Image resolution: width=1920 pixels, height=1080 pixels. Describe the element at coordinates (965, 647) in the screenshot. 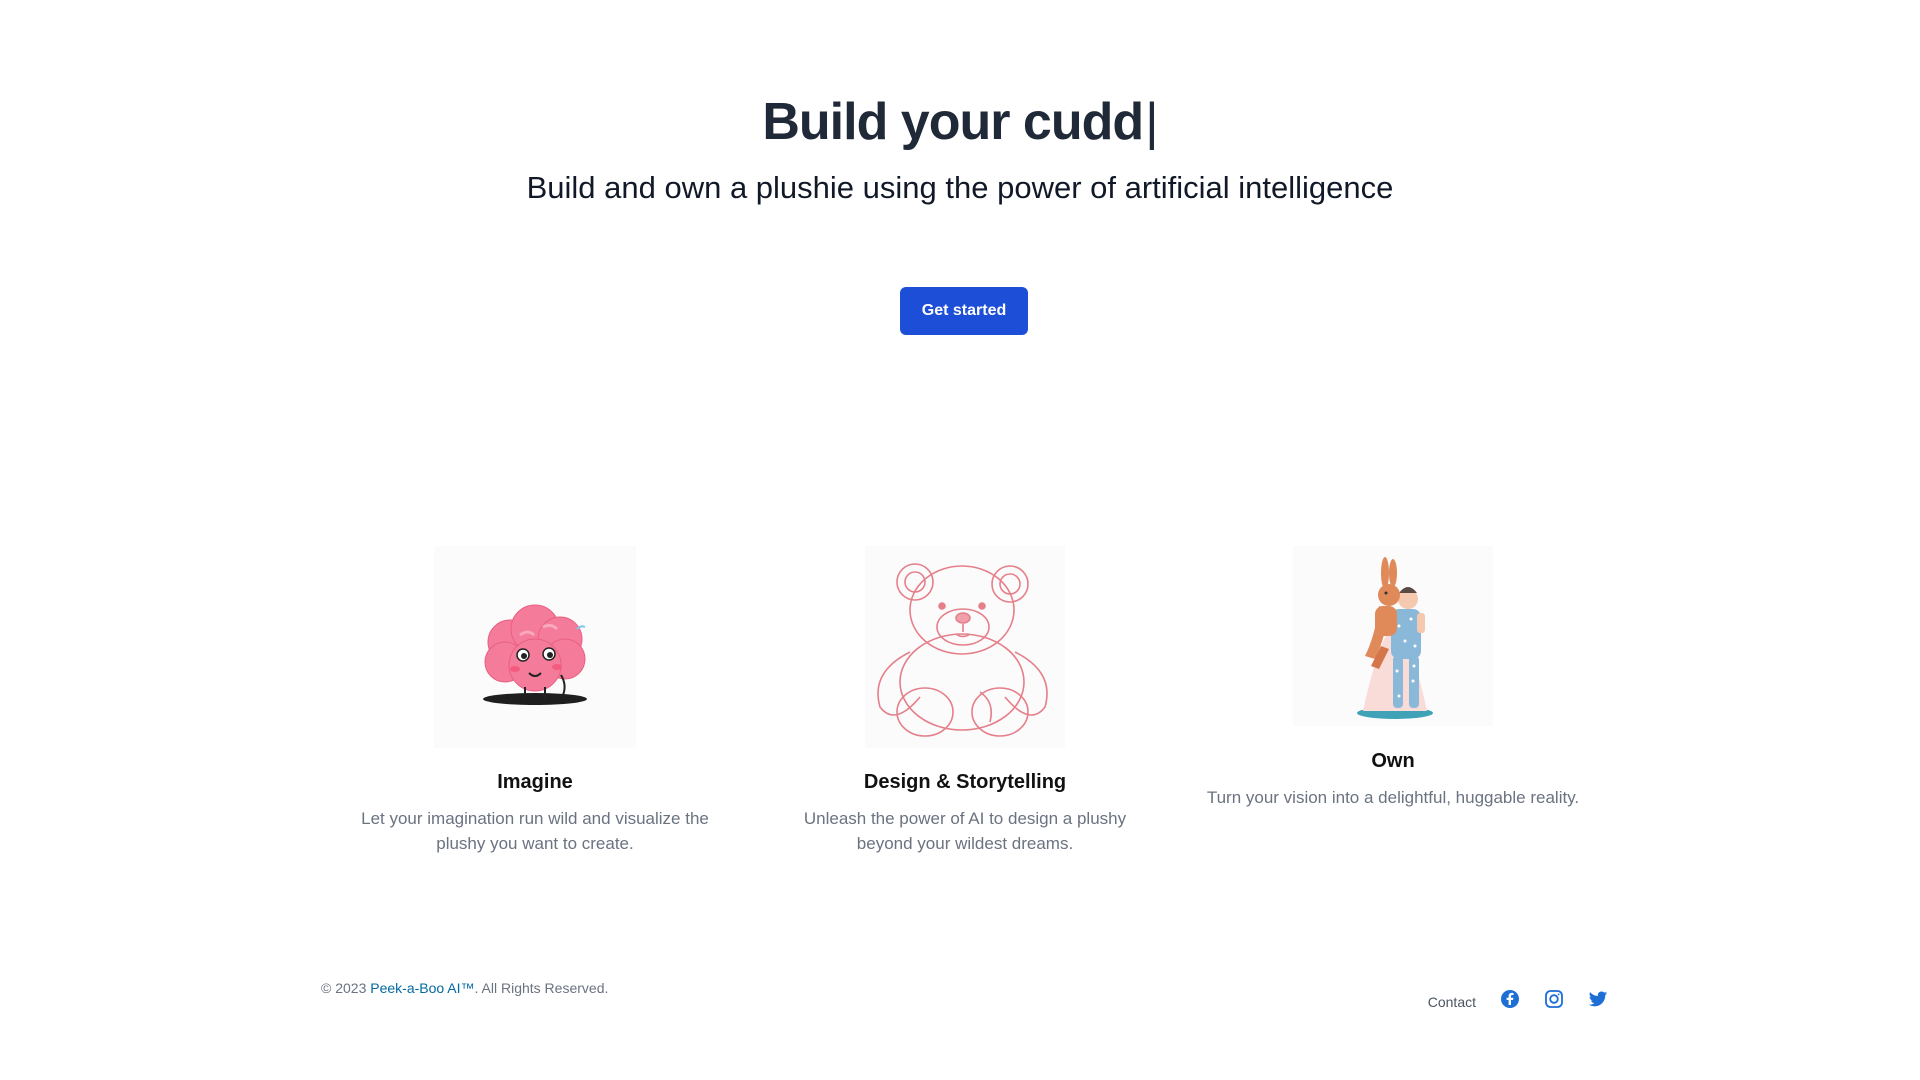

I see `teddy-bear-sketch-illustration` at that location.